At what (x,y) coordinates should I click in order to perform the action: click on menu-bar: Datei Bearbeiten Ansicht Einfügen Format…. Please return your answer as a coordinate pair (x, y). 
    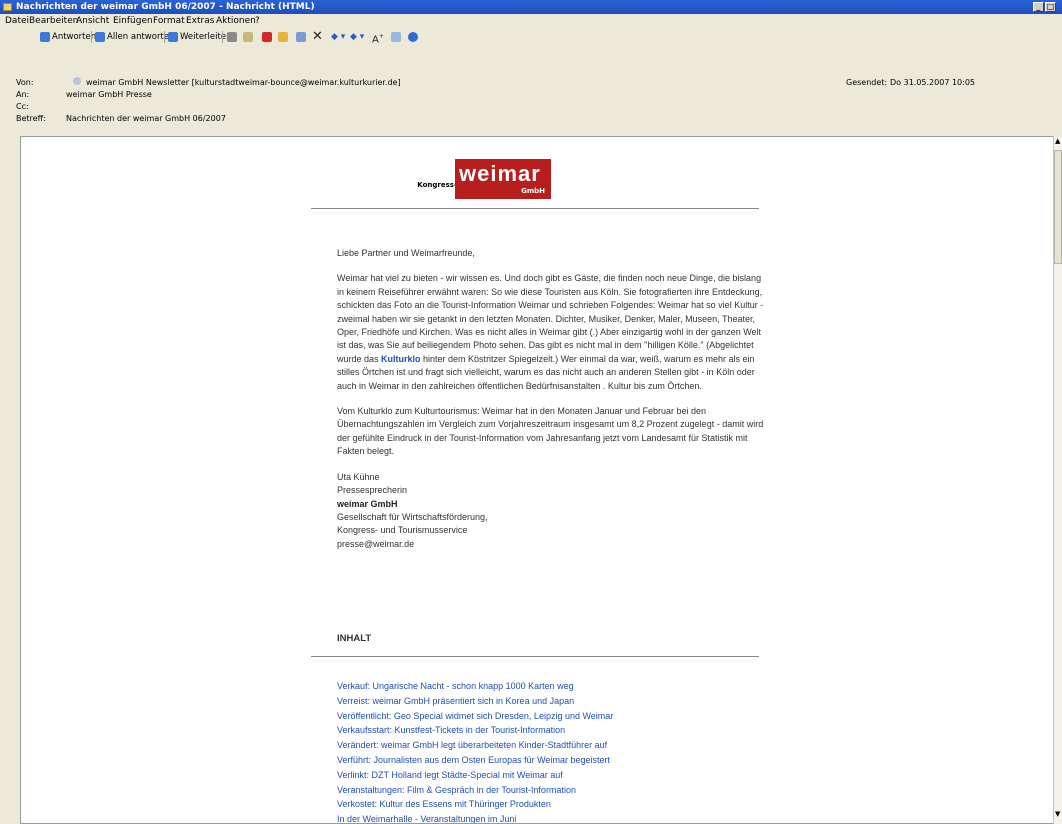
    Looking at the image, I should click on (531, 21).